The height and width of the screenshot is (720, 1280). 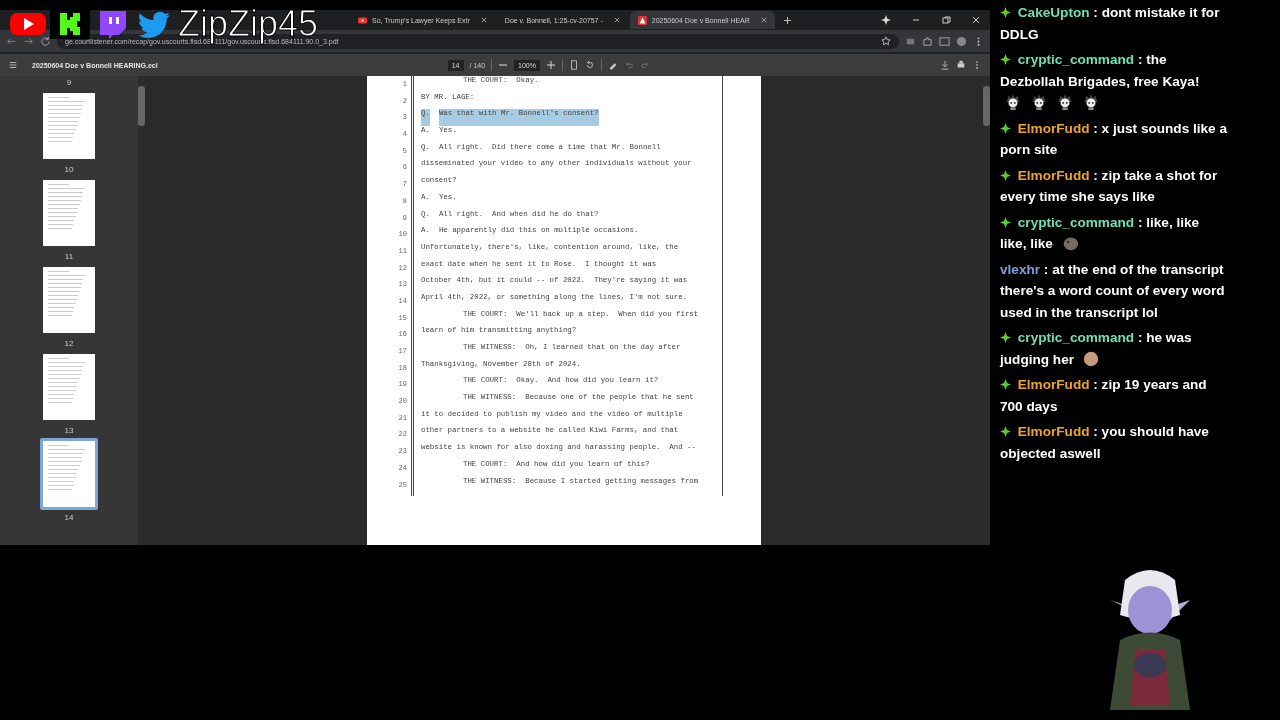 What do you see at coordinates (946, 20) in the screenshot?
I see `restore-icon` at bounding box center [946, 20].